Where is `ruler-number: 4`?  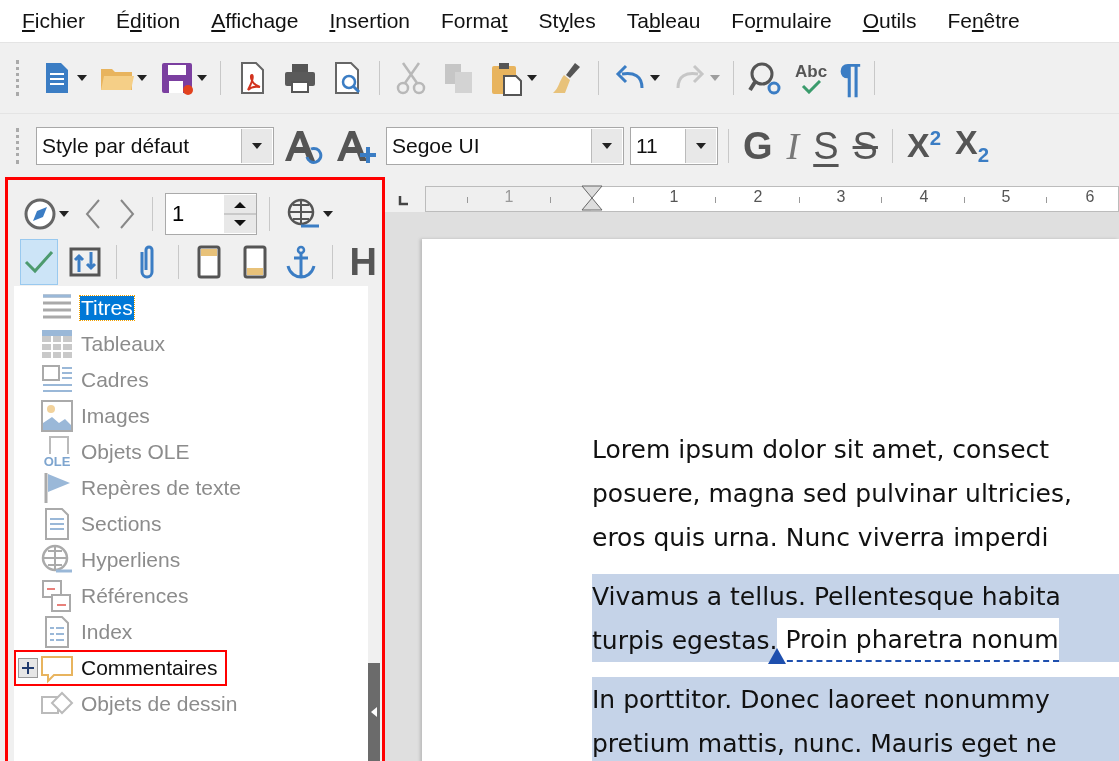
ruler-number: 4 is located at coordinates (924, 197).